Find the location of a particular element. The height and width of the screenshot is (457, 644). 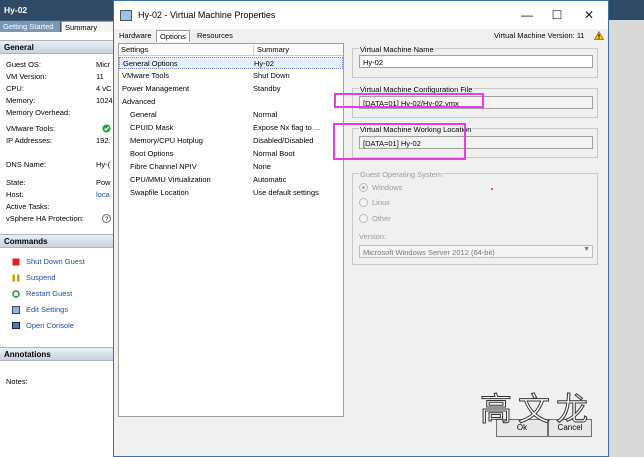

vm-name-input: Hy-02 is located at coordinates (476, 61).